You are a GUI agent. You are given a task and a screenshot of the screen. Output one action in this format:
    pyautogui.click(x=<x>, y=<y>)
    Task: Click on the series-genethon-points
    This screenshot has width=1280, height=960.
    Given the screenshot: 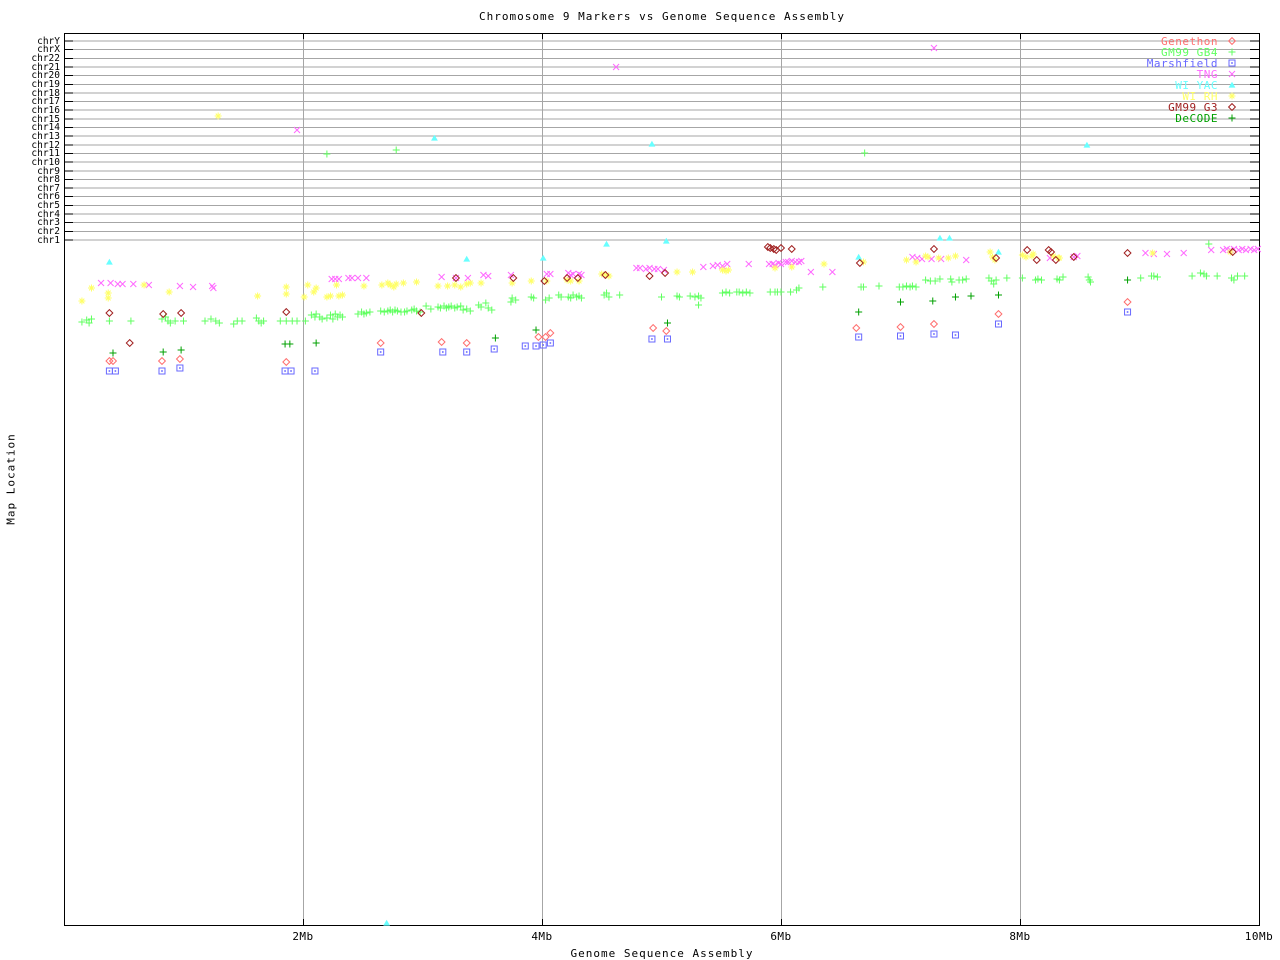 What is the action you would take?
    pyautogui.click(x=618, y=332)
    